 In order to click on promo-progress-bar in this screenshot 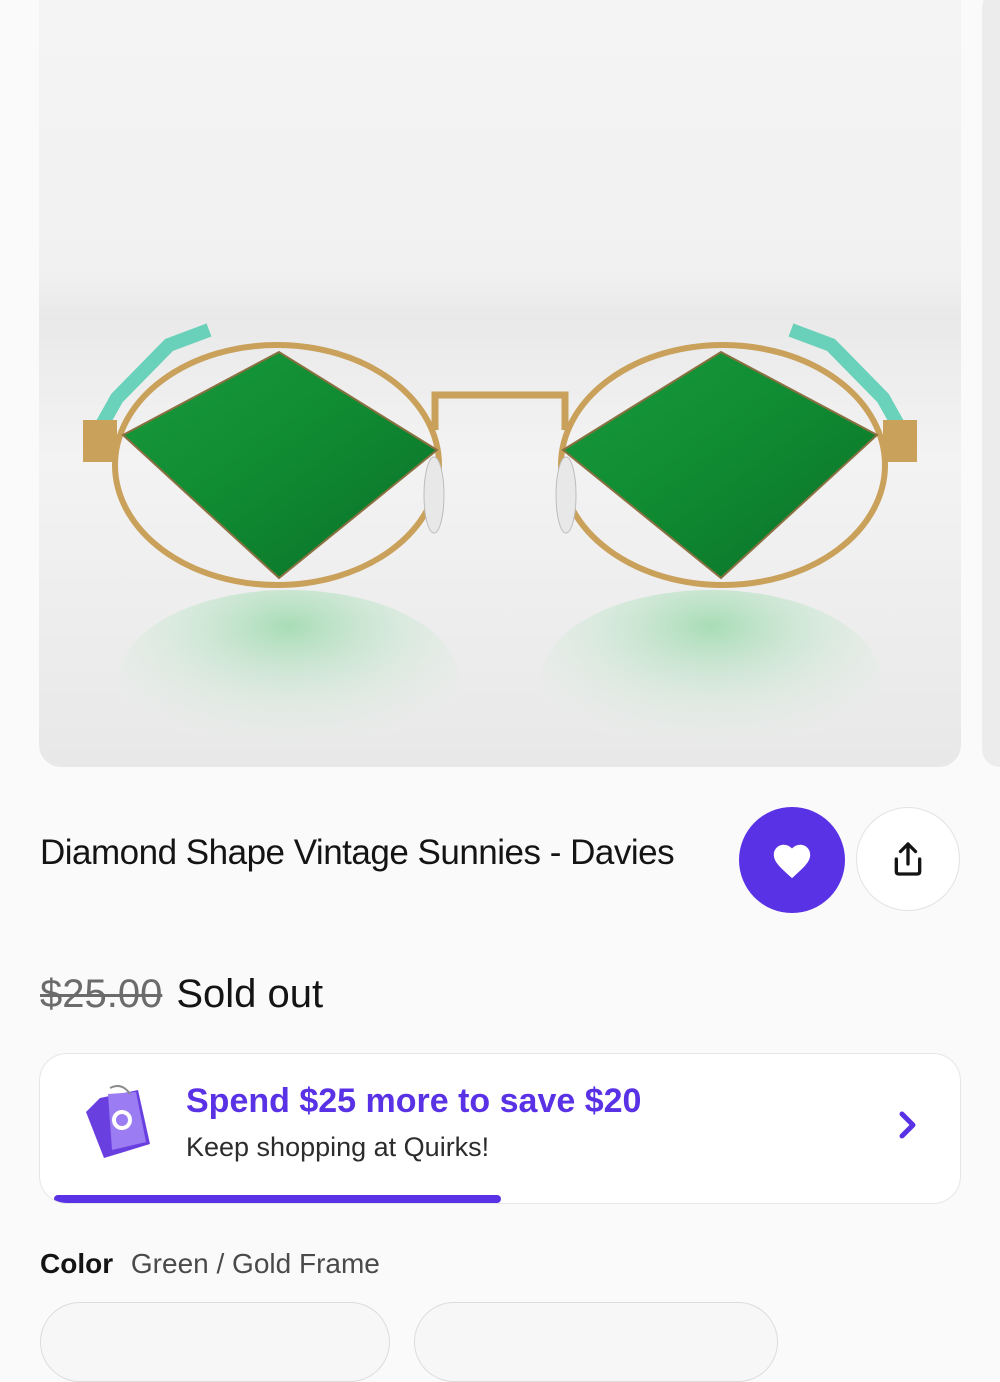, I will do `click(501, 1199)`.